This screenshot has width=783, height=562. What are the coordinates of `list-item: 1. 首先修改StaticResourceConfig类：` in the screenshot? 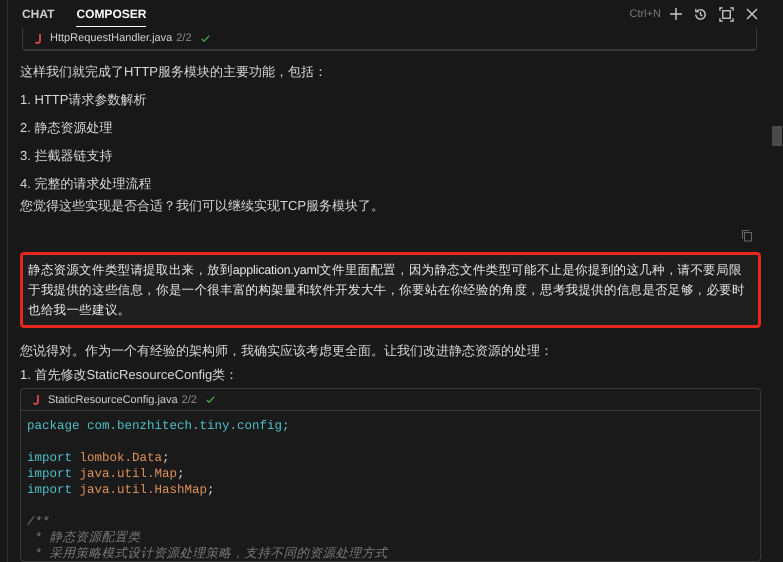 It's located at (130, 375).